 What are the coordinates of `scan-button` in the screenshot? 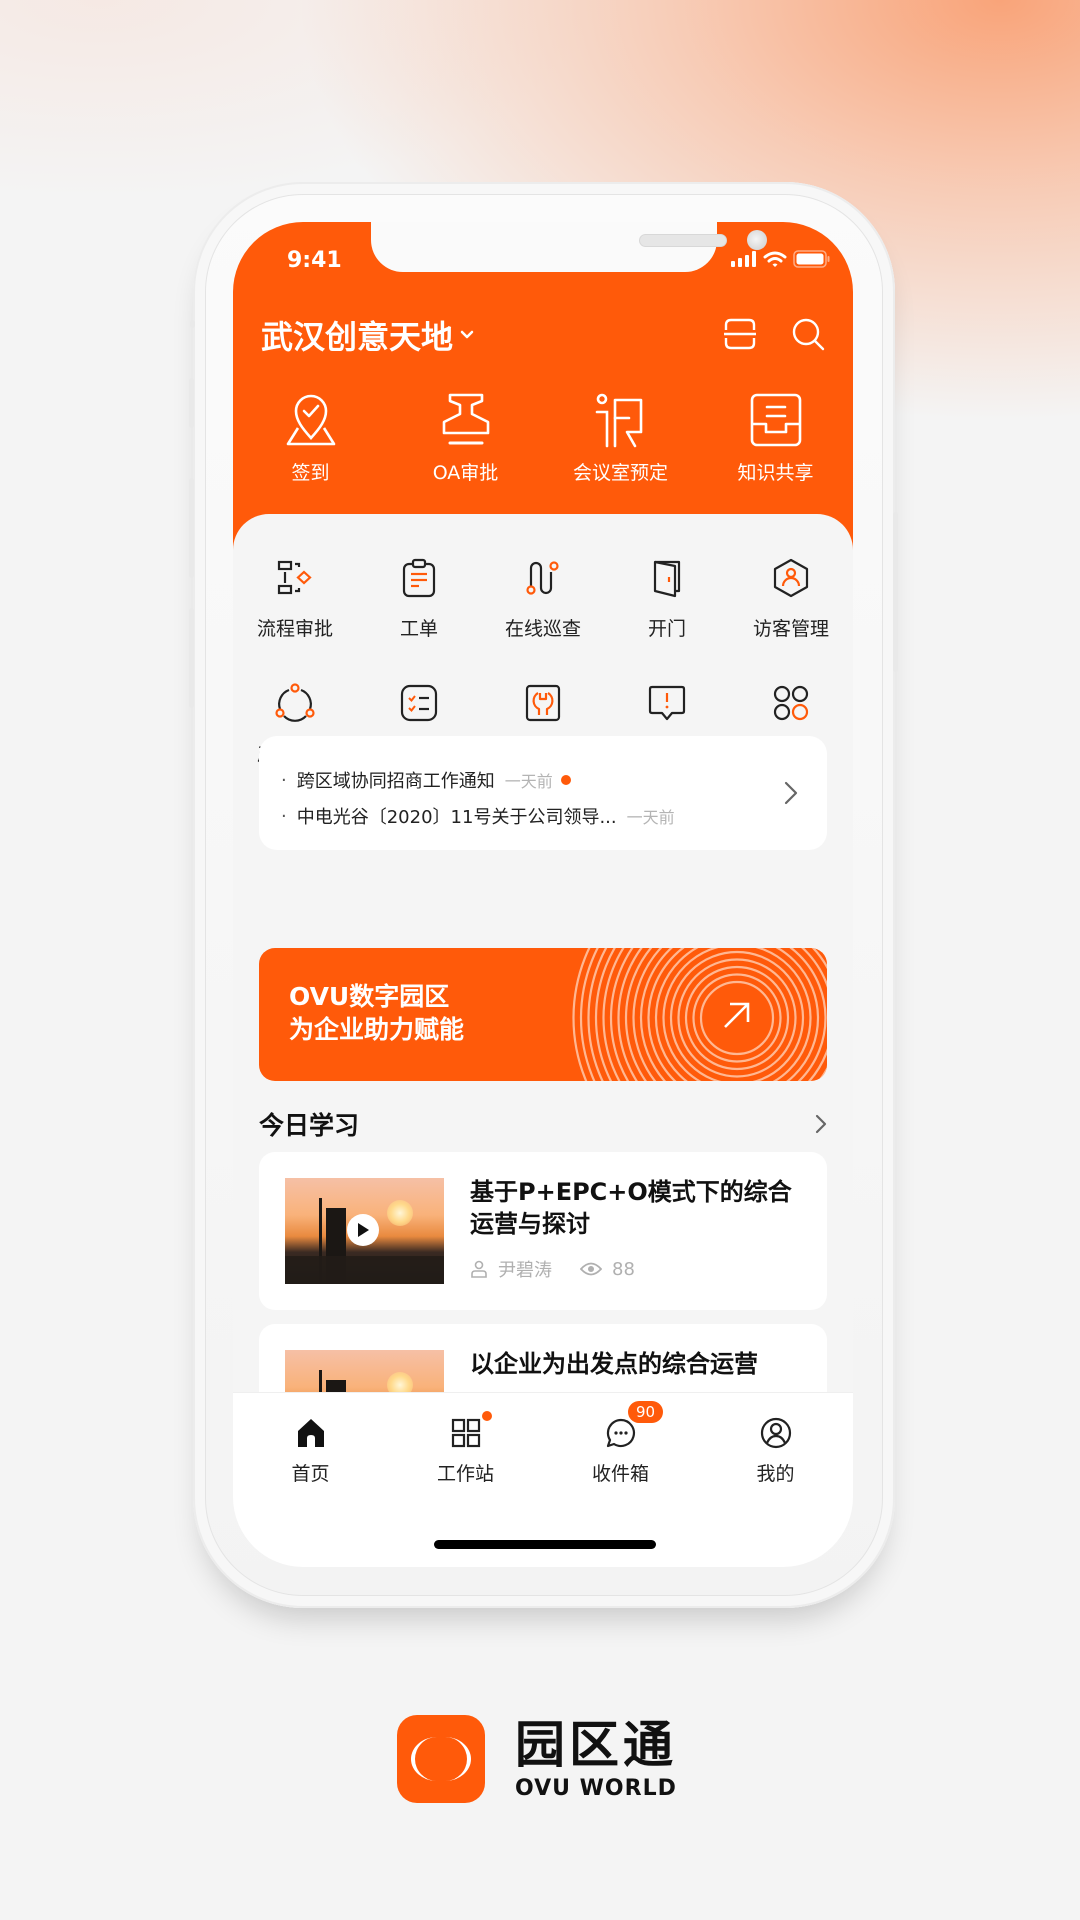 It's located at (740, 334).